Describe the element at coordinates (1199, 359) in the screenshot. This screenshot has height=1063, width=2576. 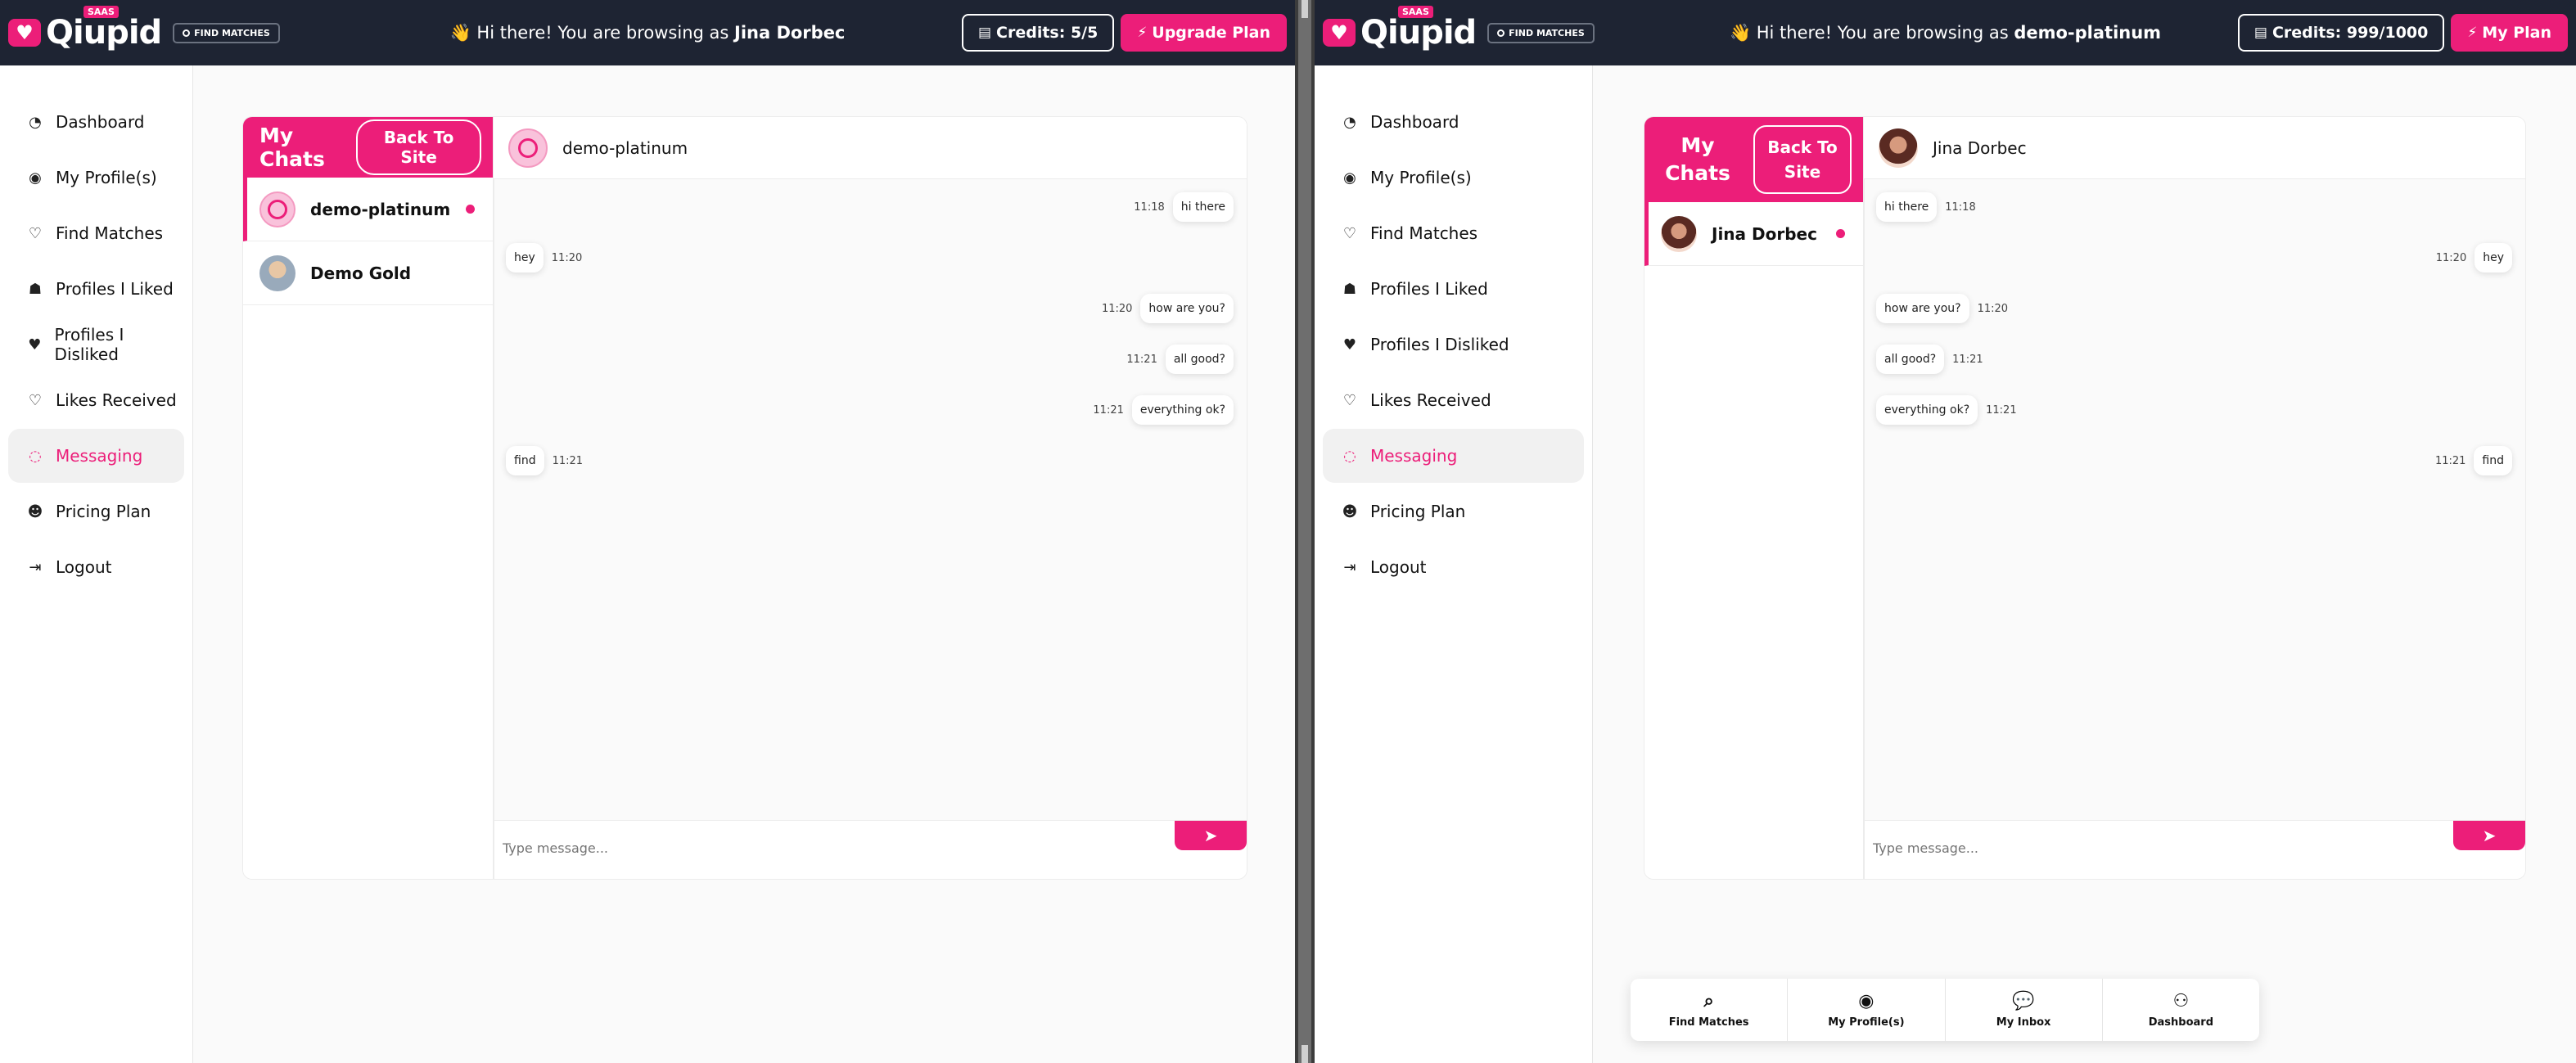
I see `message-bubble: all good?` at that location.